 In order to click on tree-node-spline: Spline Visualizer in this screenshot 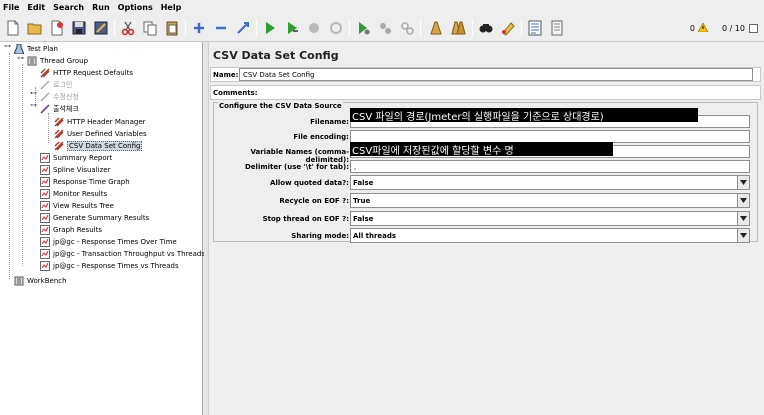, I will do `click(75, 170)`.